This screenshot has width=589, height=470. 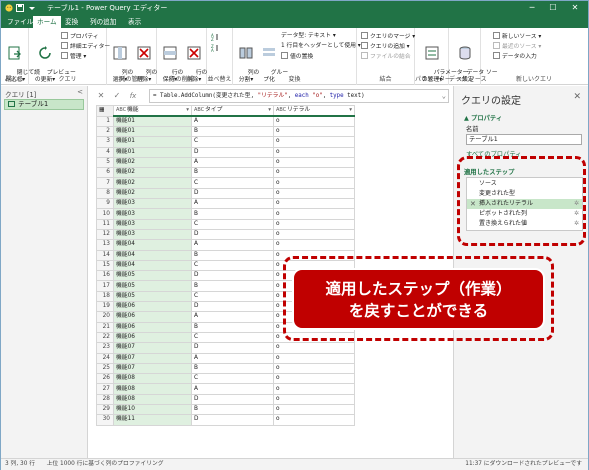 What do you see at coordinates (105, 214) in the screenshot?
I see `row-number: 10` at bounding box center [105, 214].